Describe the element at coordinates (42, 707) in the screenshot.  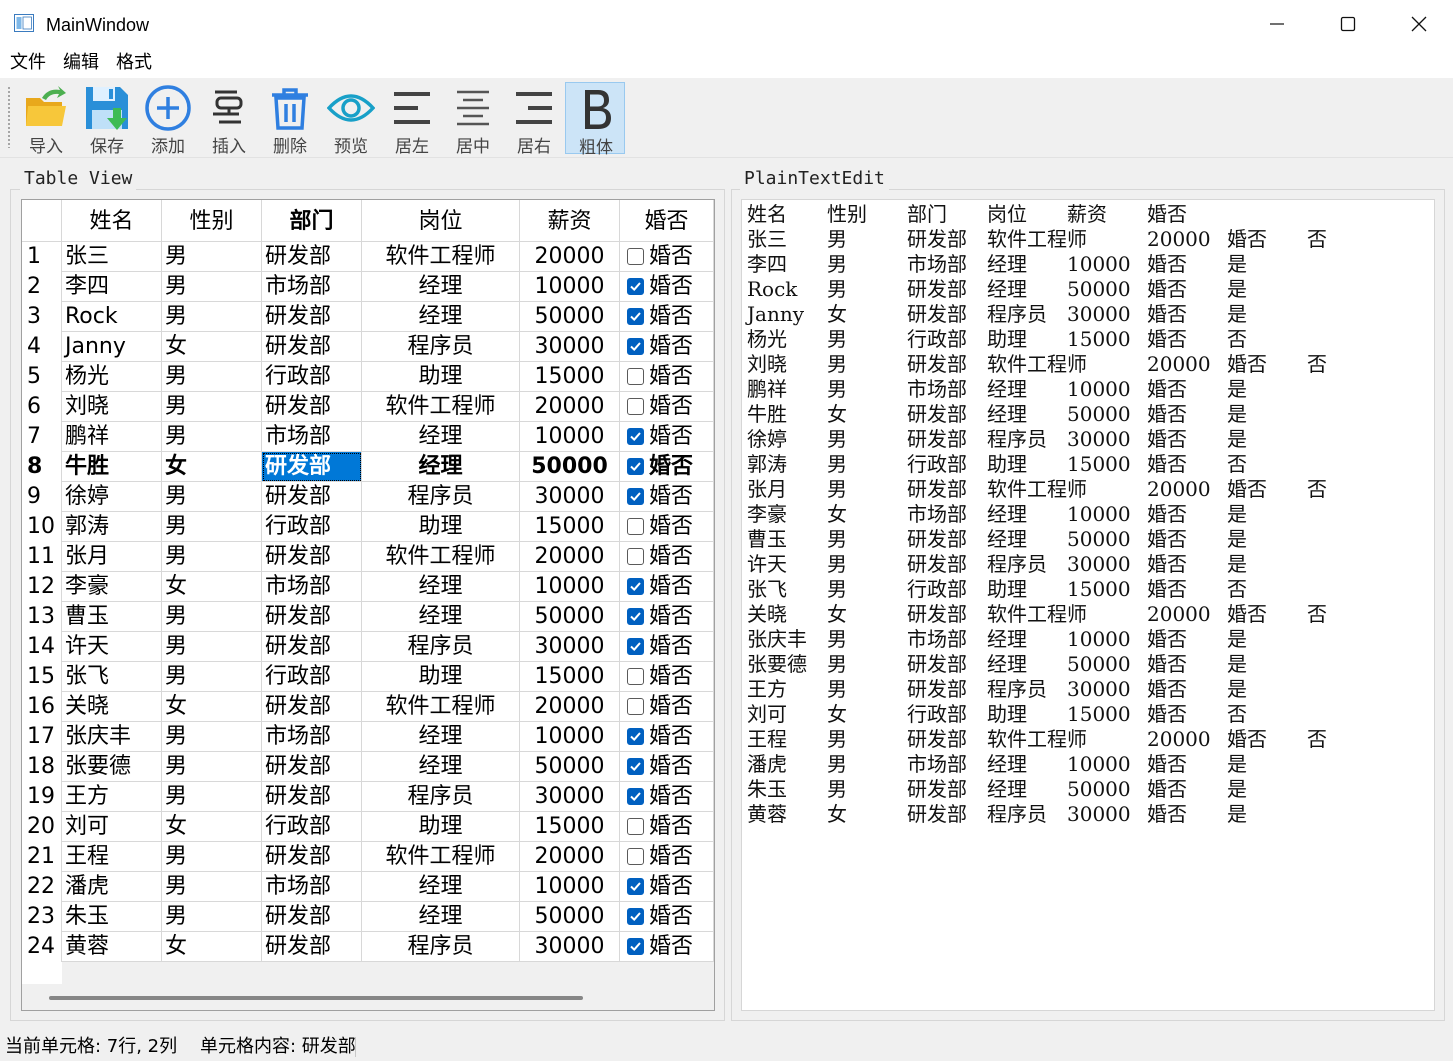
I see `row-header: 16` at that location.